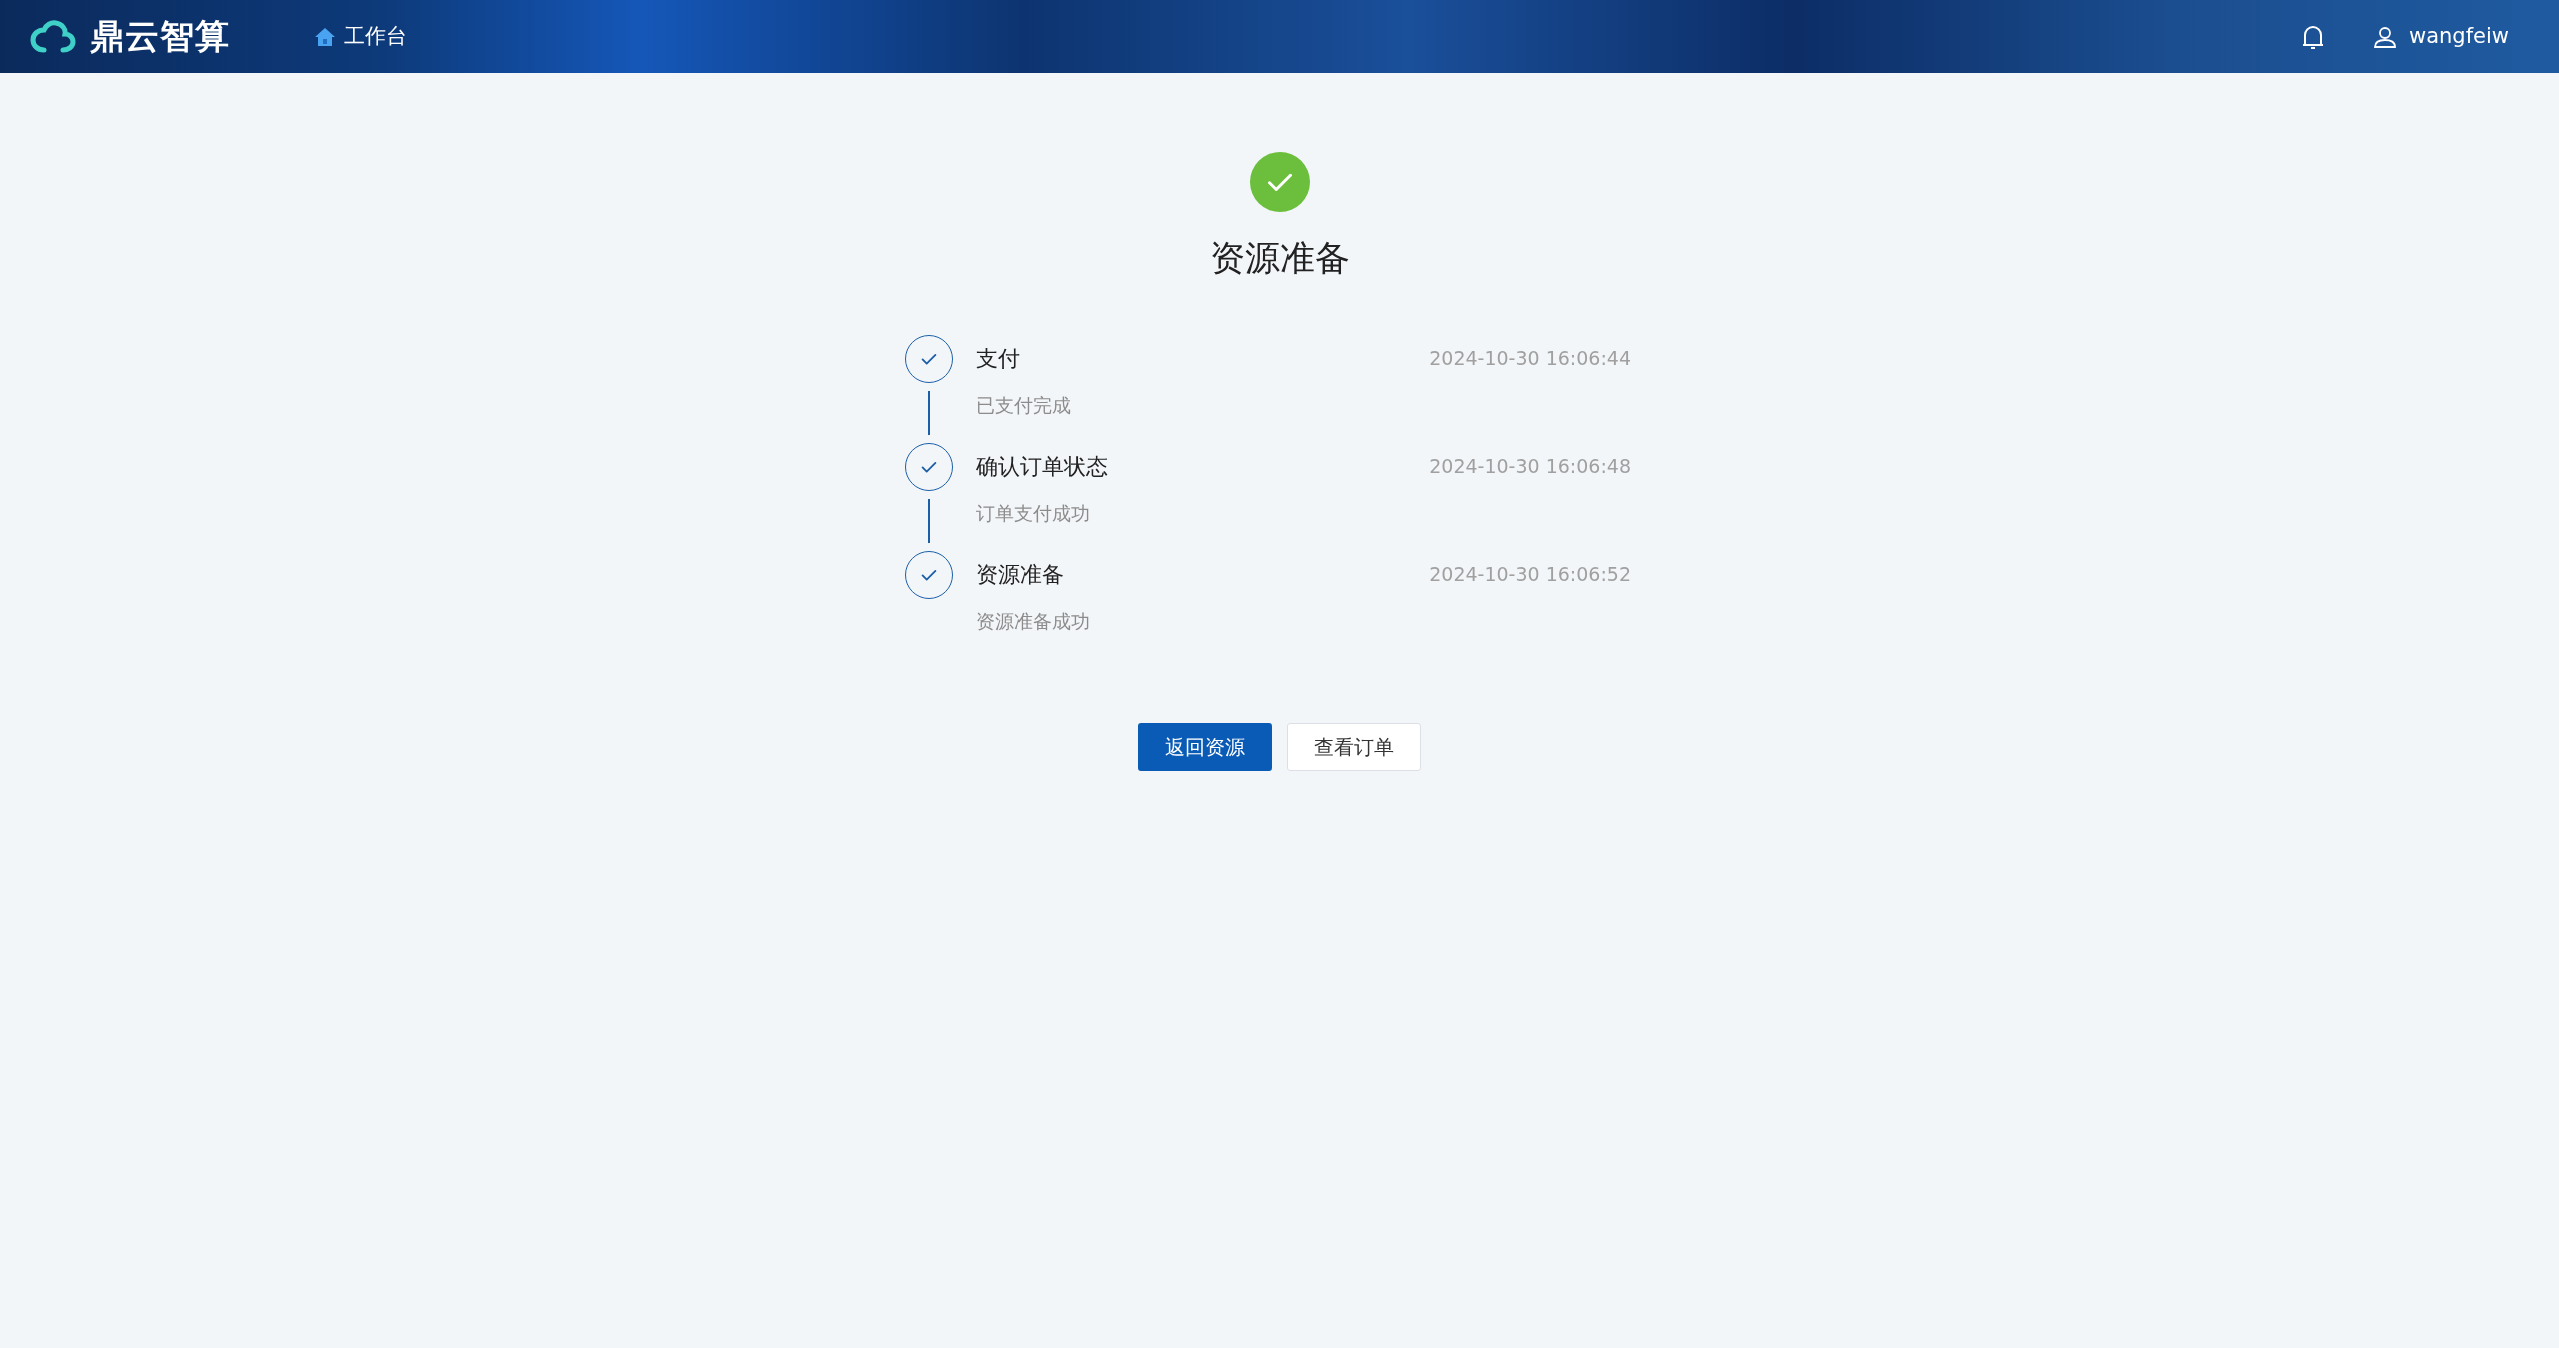 This screenshot has height=1348, width=2559. I want to click on cloud-logo-icon, so click(54, 36).